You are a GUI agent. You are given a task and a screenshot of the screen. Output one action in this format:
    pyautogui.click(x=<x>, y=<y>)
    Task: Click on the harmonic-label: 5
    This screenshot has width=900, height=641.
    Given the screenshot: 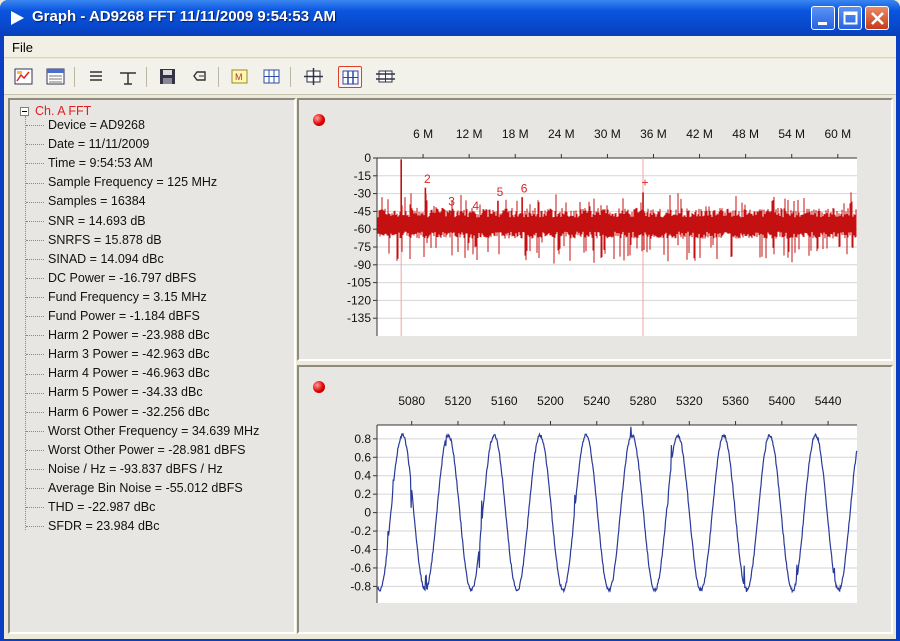 What is the action you would take?
    pyautogui.click(x=500, y=192)
    